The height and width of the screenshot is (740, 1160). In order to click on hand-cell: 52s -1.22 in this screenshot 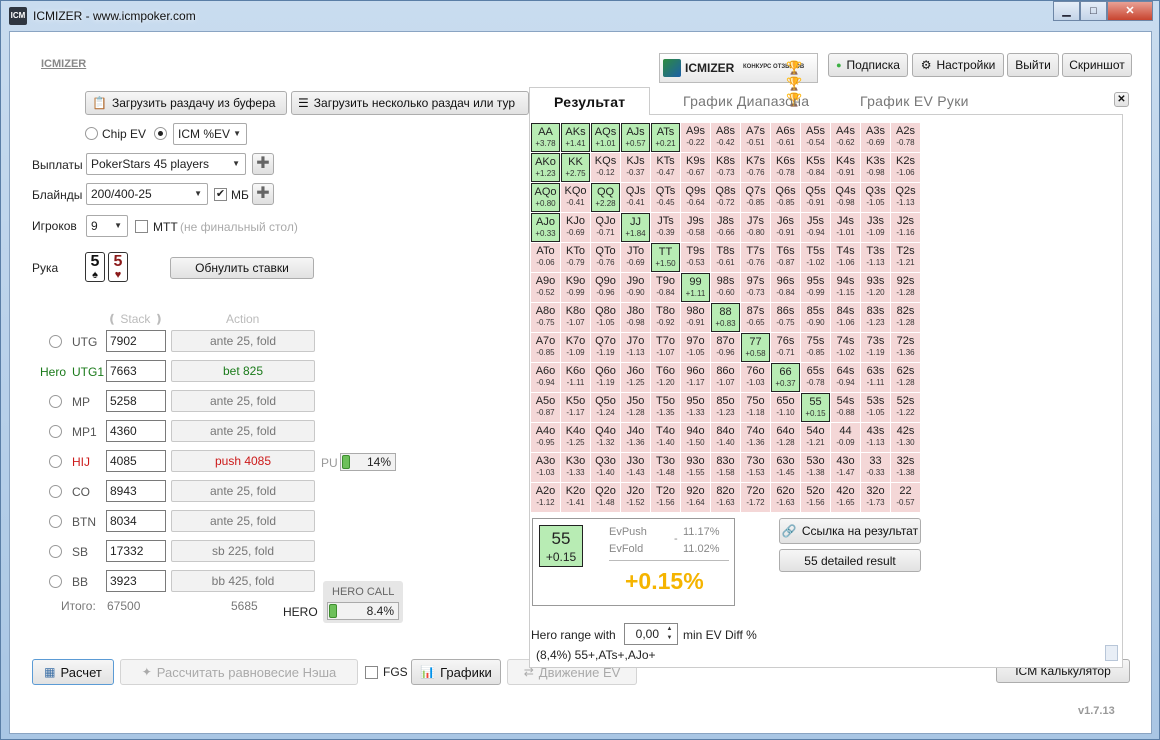, I will do `click(905, 407)`.